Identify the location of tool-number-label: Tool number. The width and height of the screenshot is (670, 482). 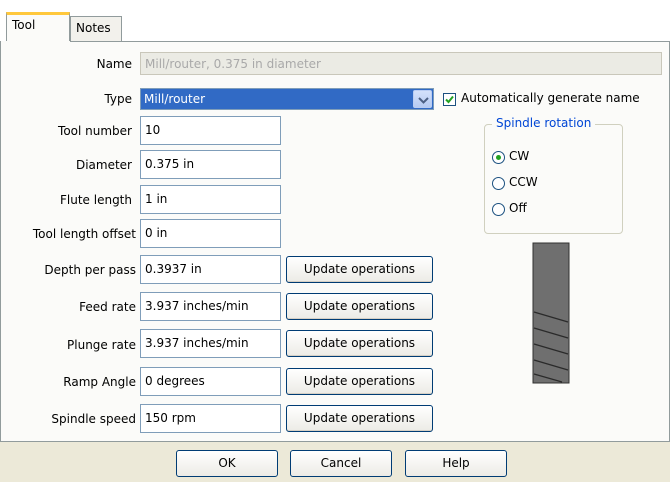
(95, 131).